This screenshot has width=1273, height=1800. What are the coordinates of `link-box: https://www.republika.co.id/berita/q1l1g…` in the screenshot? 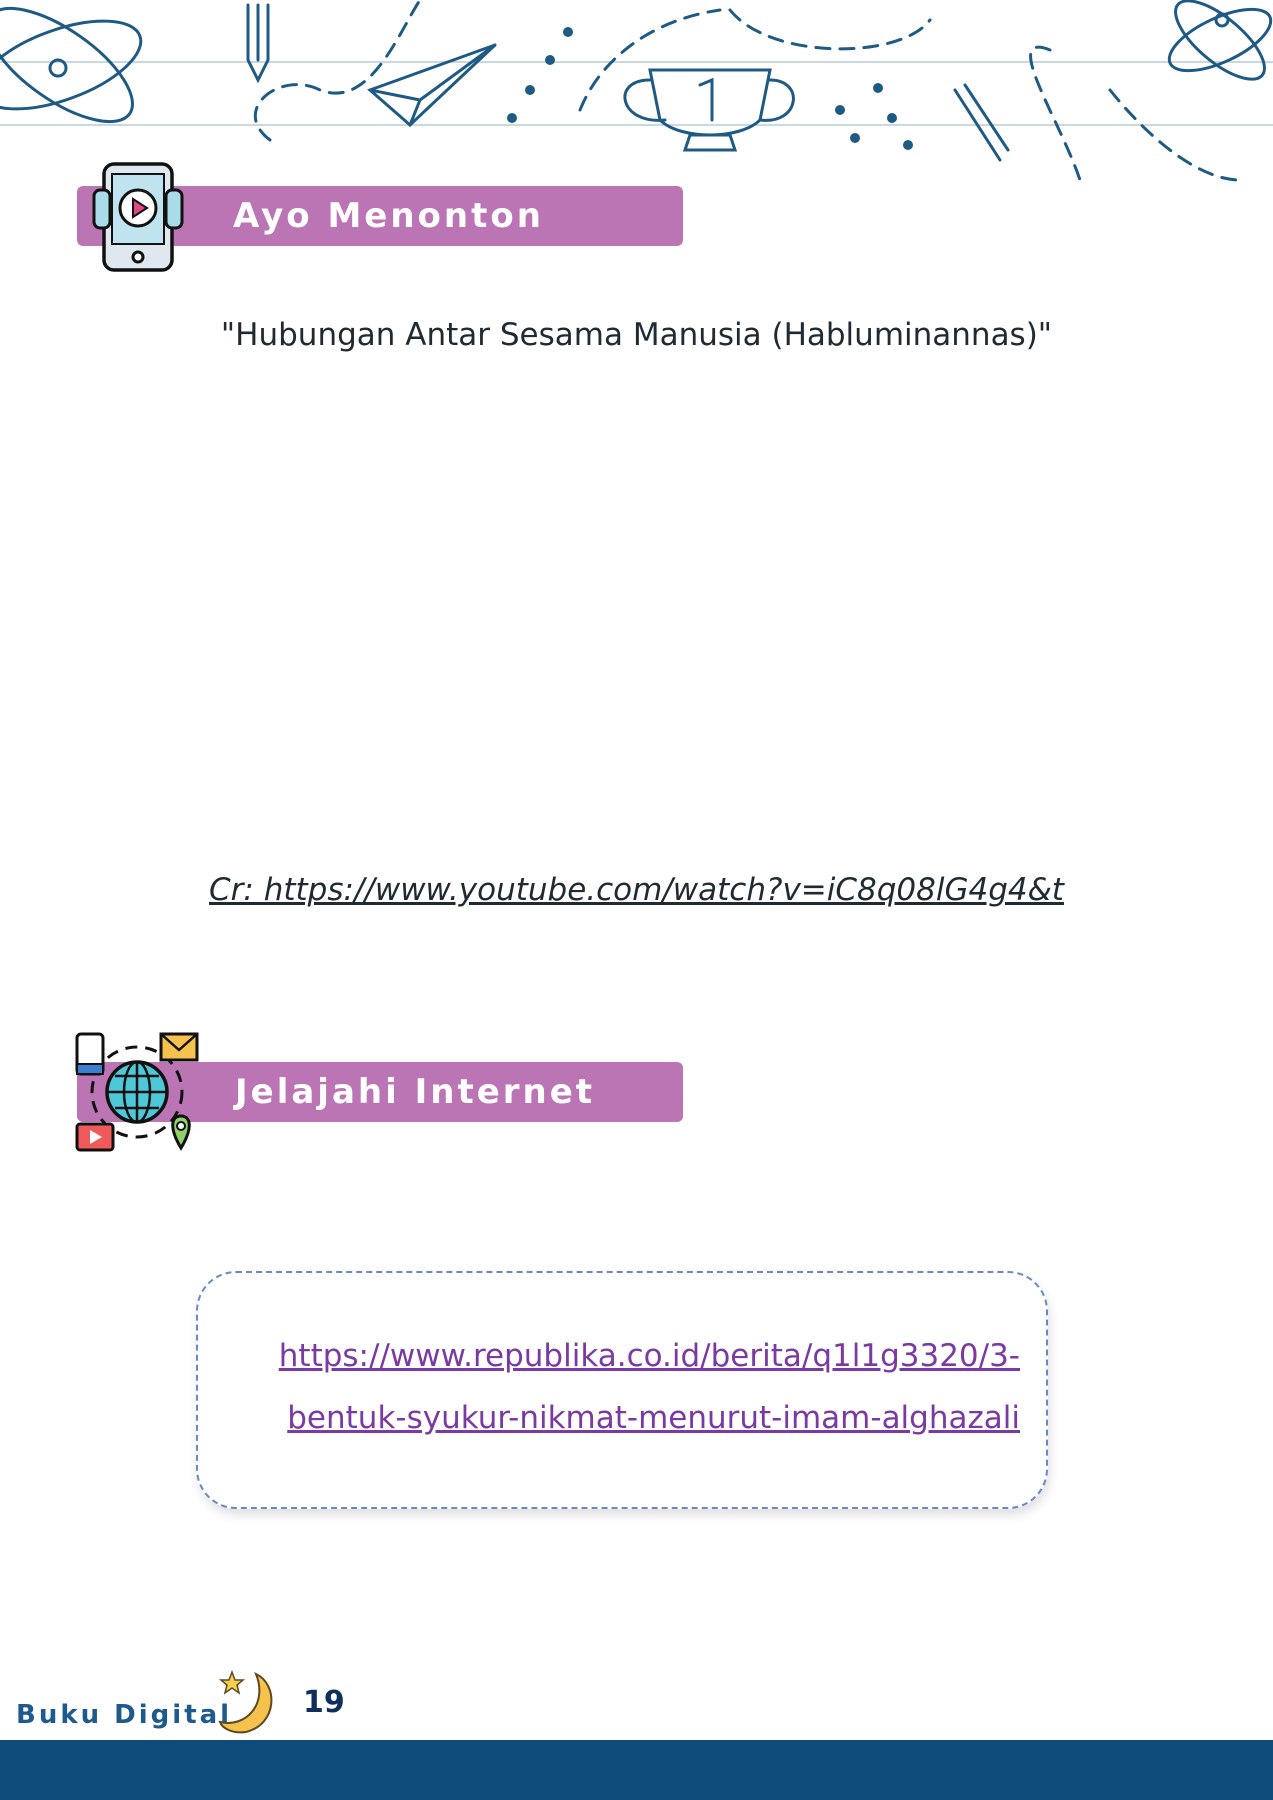 It's located at (622, 1390).